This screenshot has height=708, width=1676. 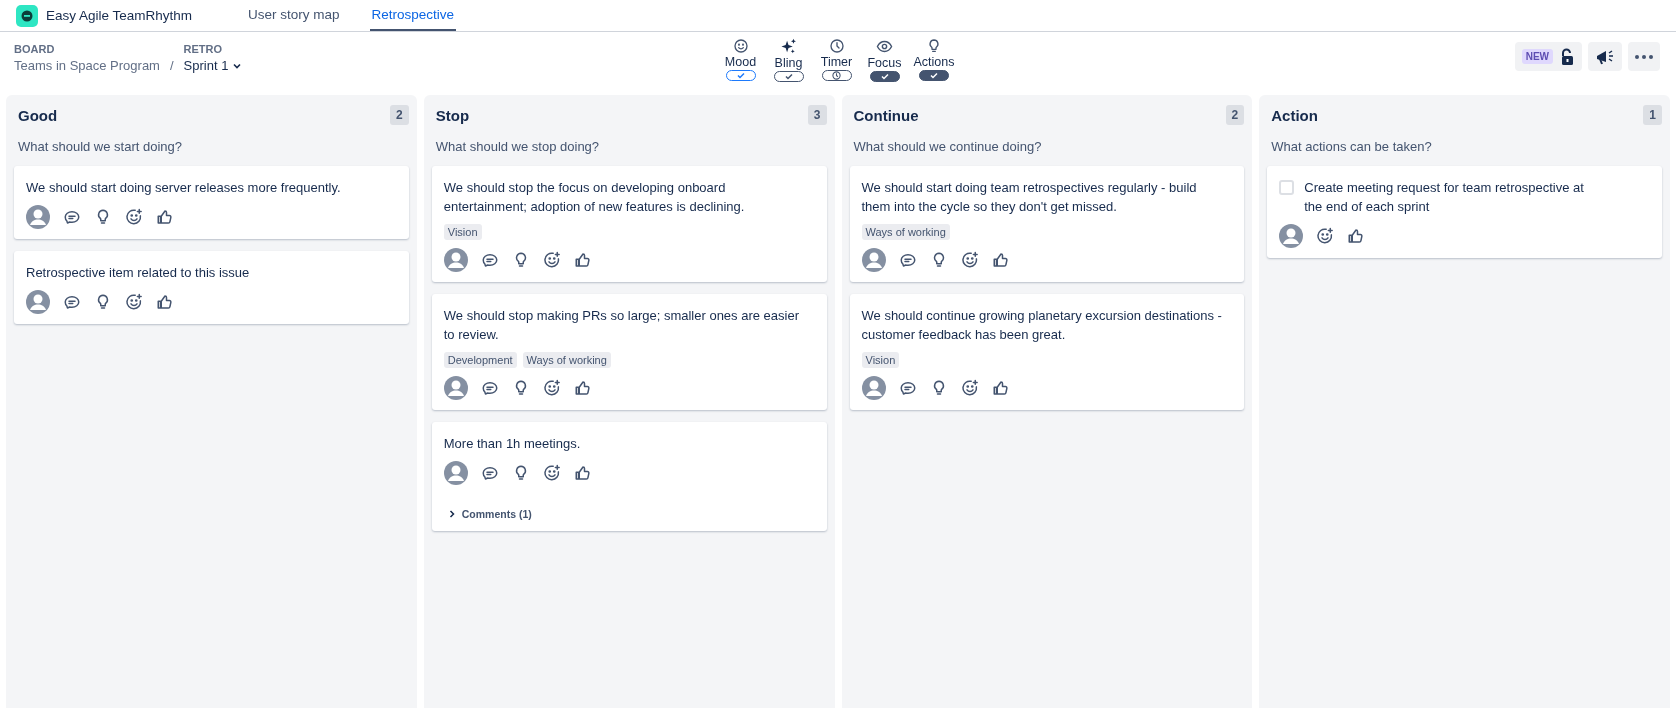 What do you see at coordinates (87, 65) in the screenshot?
I see `board-link: Teams in Space Program` at bounding box center [87, 65].